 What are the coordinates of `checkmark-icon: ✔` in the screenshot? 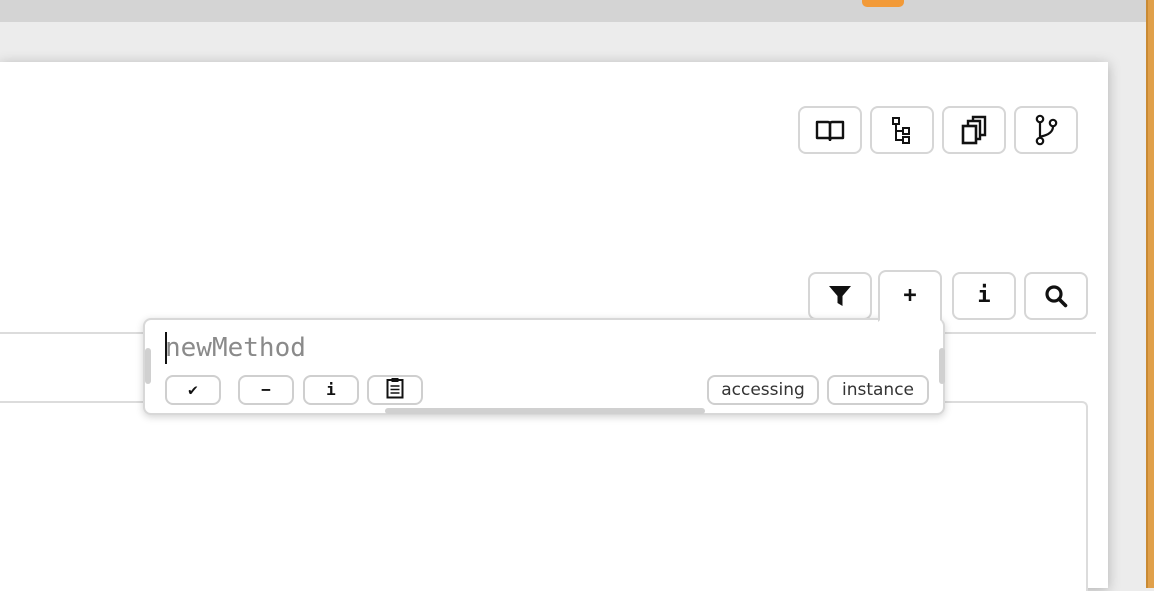 It's located at (193, 389).